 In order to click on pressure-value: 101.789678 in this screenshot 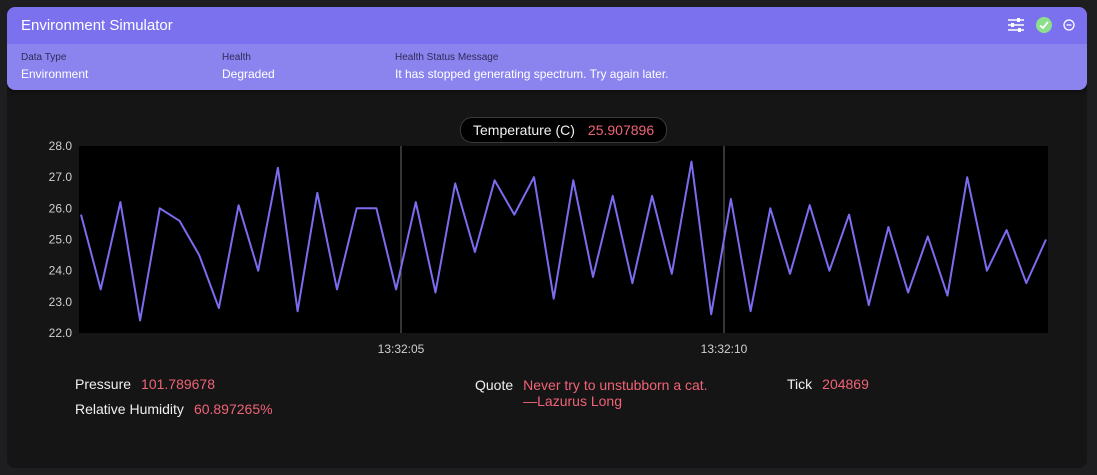, I will do `click(178, 384)`.